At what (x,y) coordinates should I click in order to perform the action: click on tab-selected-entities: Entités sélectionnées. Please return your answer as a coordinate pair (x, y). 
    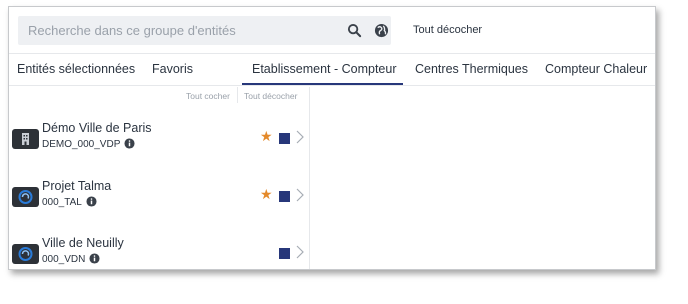
    Looking at the image, I should click on (76, 69).